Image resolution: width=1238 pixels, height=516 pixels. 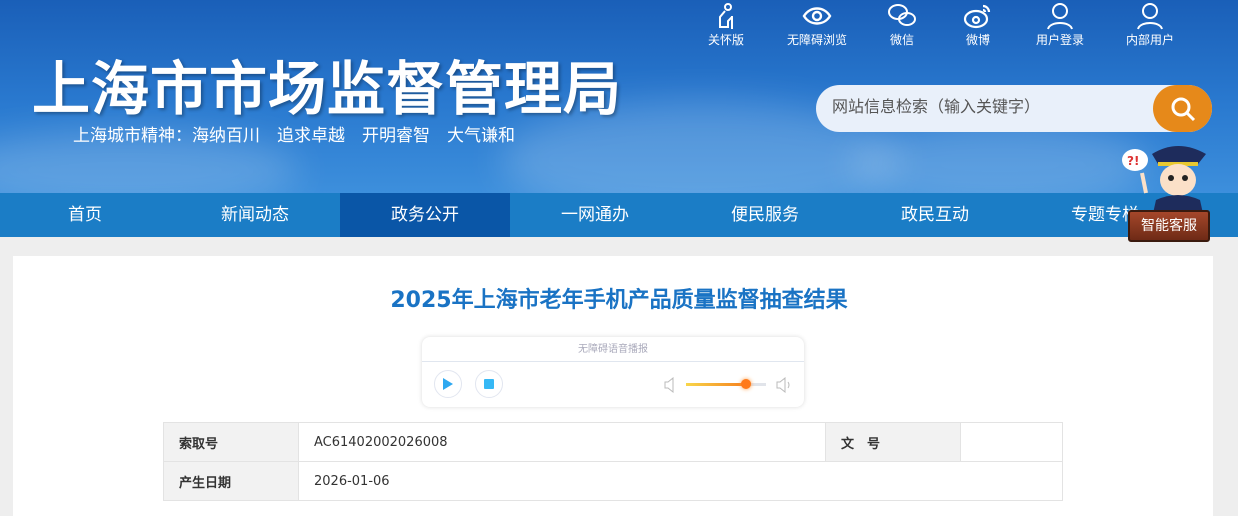 What do you see at coordinates (716, 384) in the screenshot?
I see `volume-fill` at bounding box center [716, 384].